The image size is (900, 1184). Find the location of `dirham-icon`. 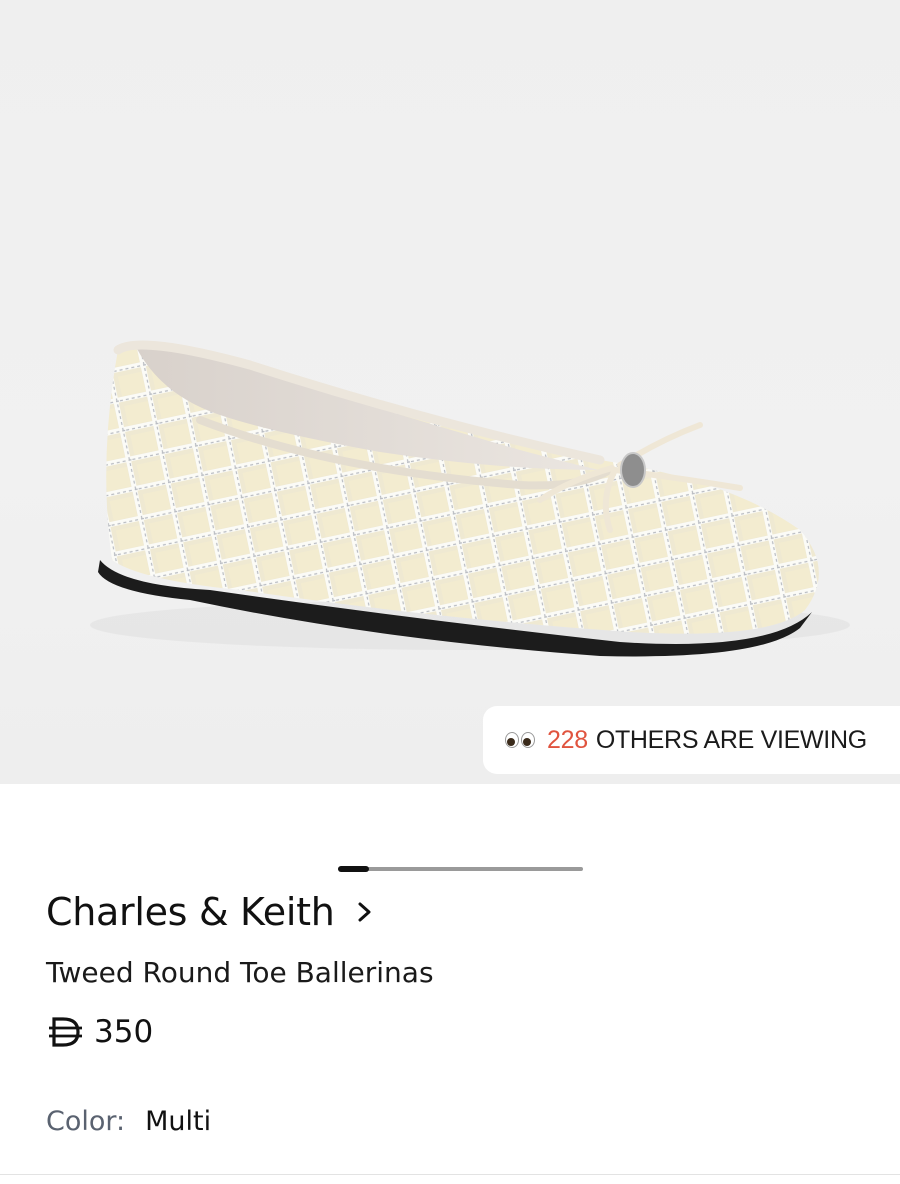

dirham-icon is located at coordinates (65, 1032).